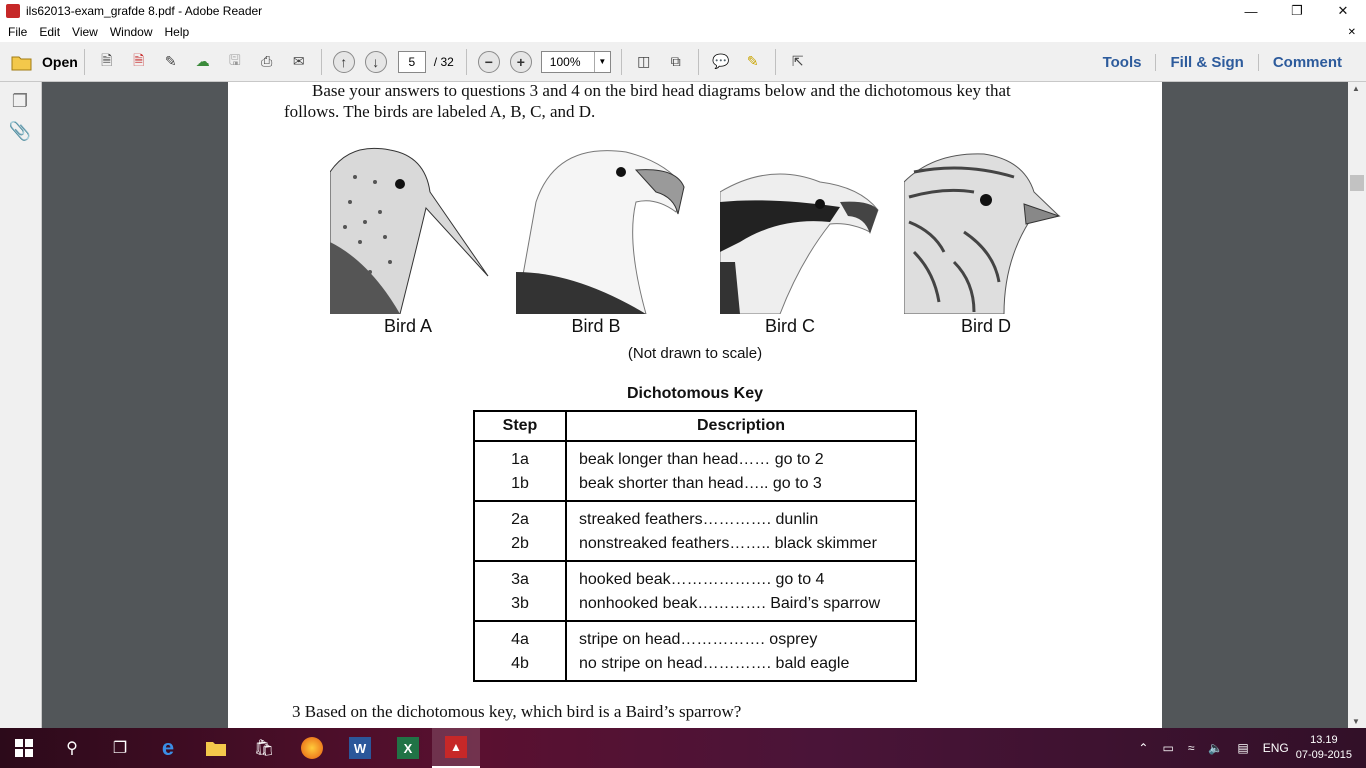  Describe the element at coordinates (72, 748) in the screenshot. I see `search-button: ⚲` at that location.